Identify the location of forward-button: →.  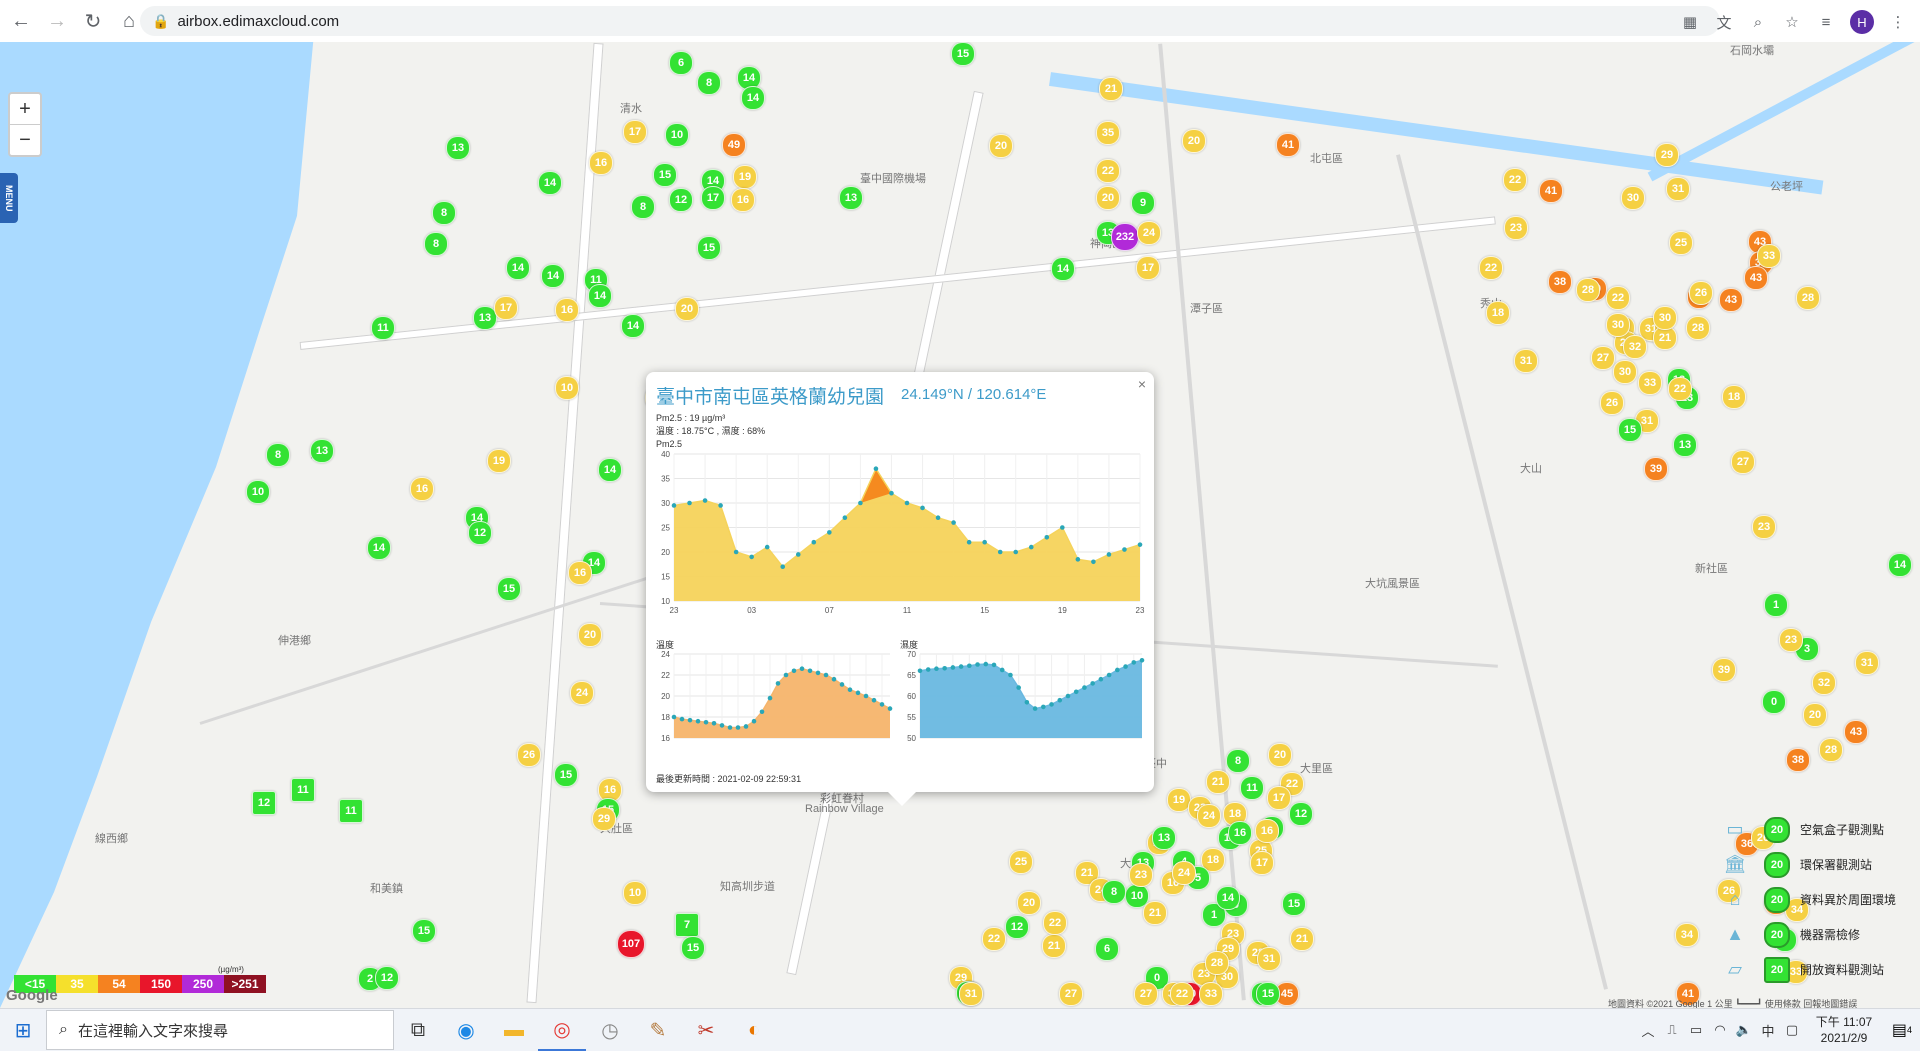
(57, 21).